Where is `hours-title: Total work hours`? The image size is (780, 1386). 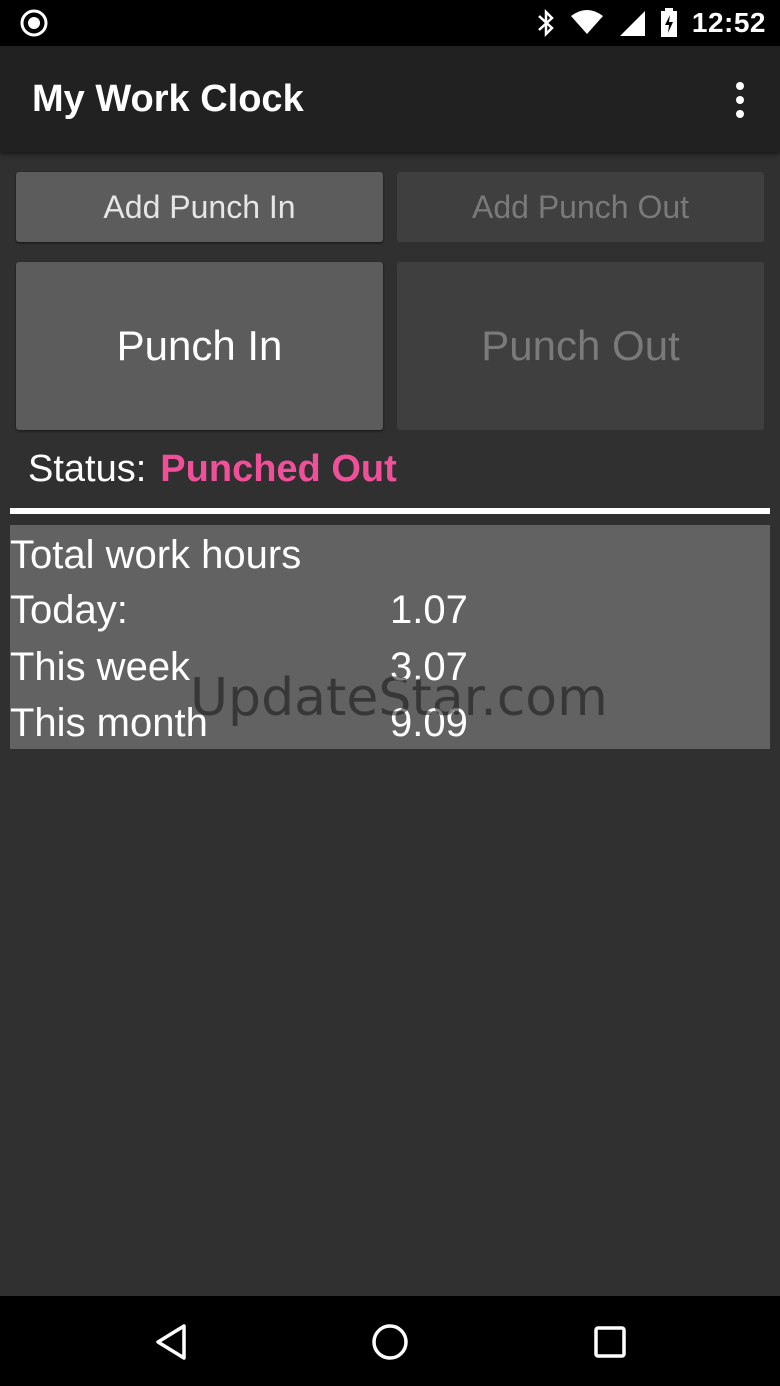
hours-title: Total work hours is located at coordinates (156, 555).